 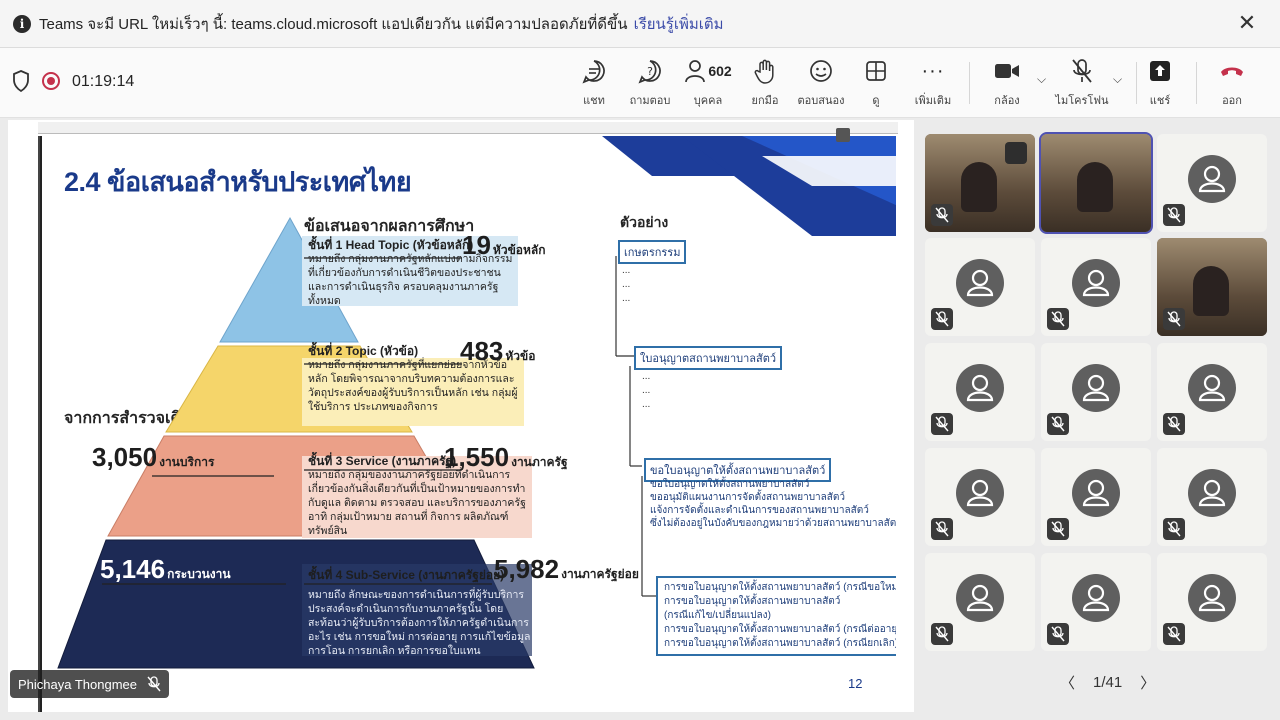 I want to click on react-button: ตอบสนอง, so click(x=821, y=84).